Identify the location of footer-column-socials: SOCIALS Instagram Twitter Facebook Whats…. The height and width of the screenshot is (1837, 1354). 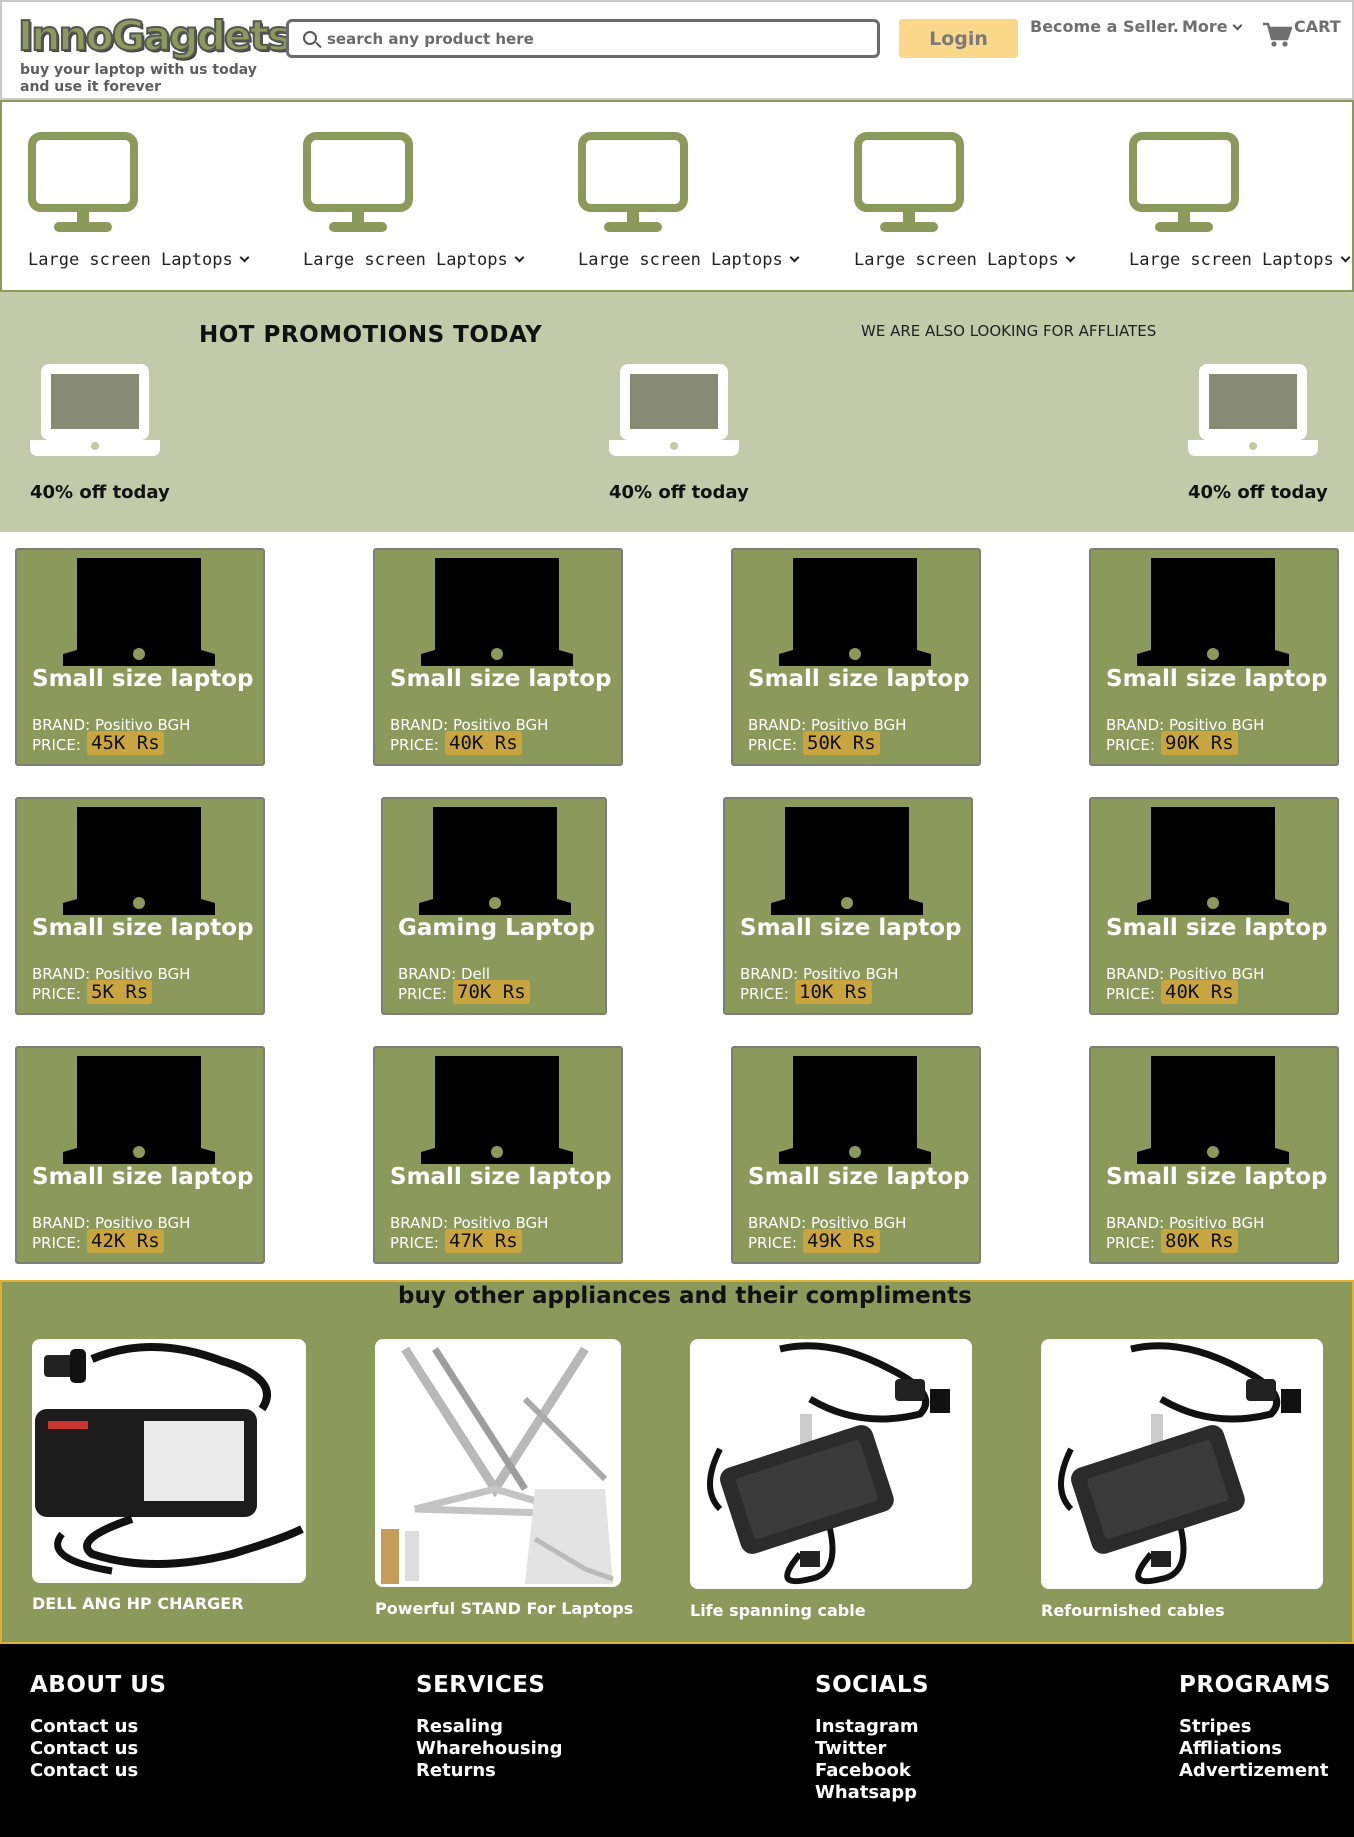
(872, 1738).